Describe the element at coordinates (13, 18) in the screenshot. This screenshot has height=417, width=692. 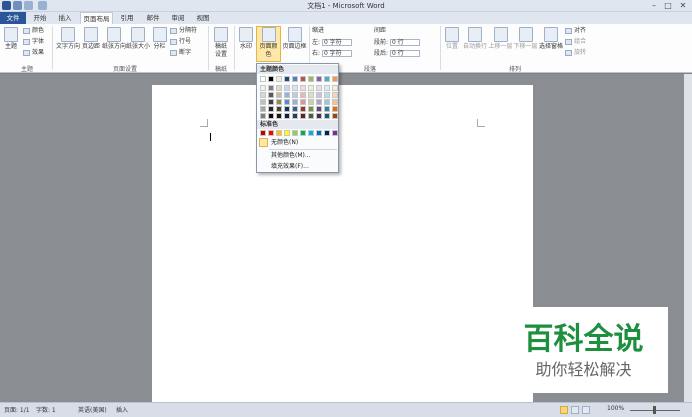
I see `tab-file: 文件` at that location.